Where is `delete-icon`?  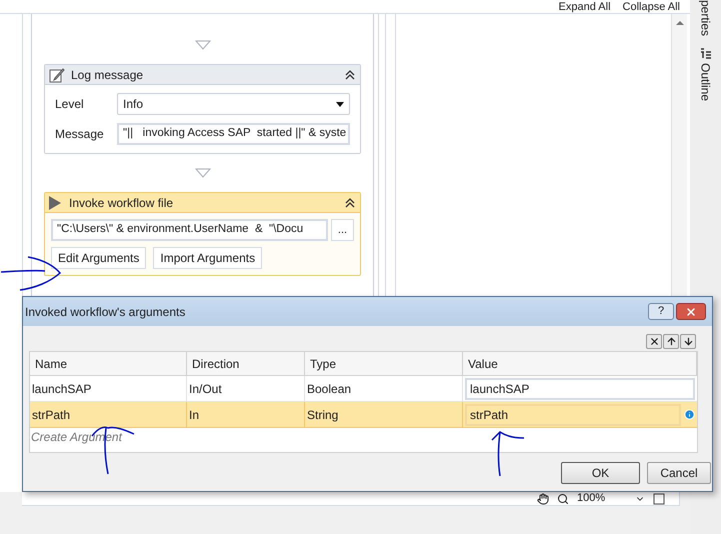
delete-icon is located at coordinates (654, 341).